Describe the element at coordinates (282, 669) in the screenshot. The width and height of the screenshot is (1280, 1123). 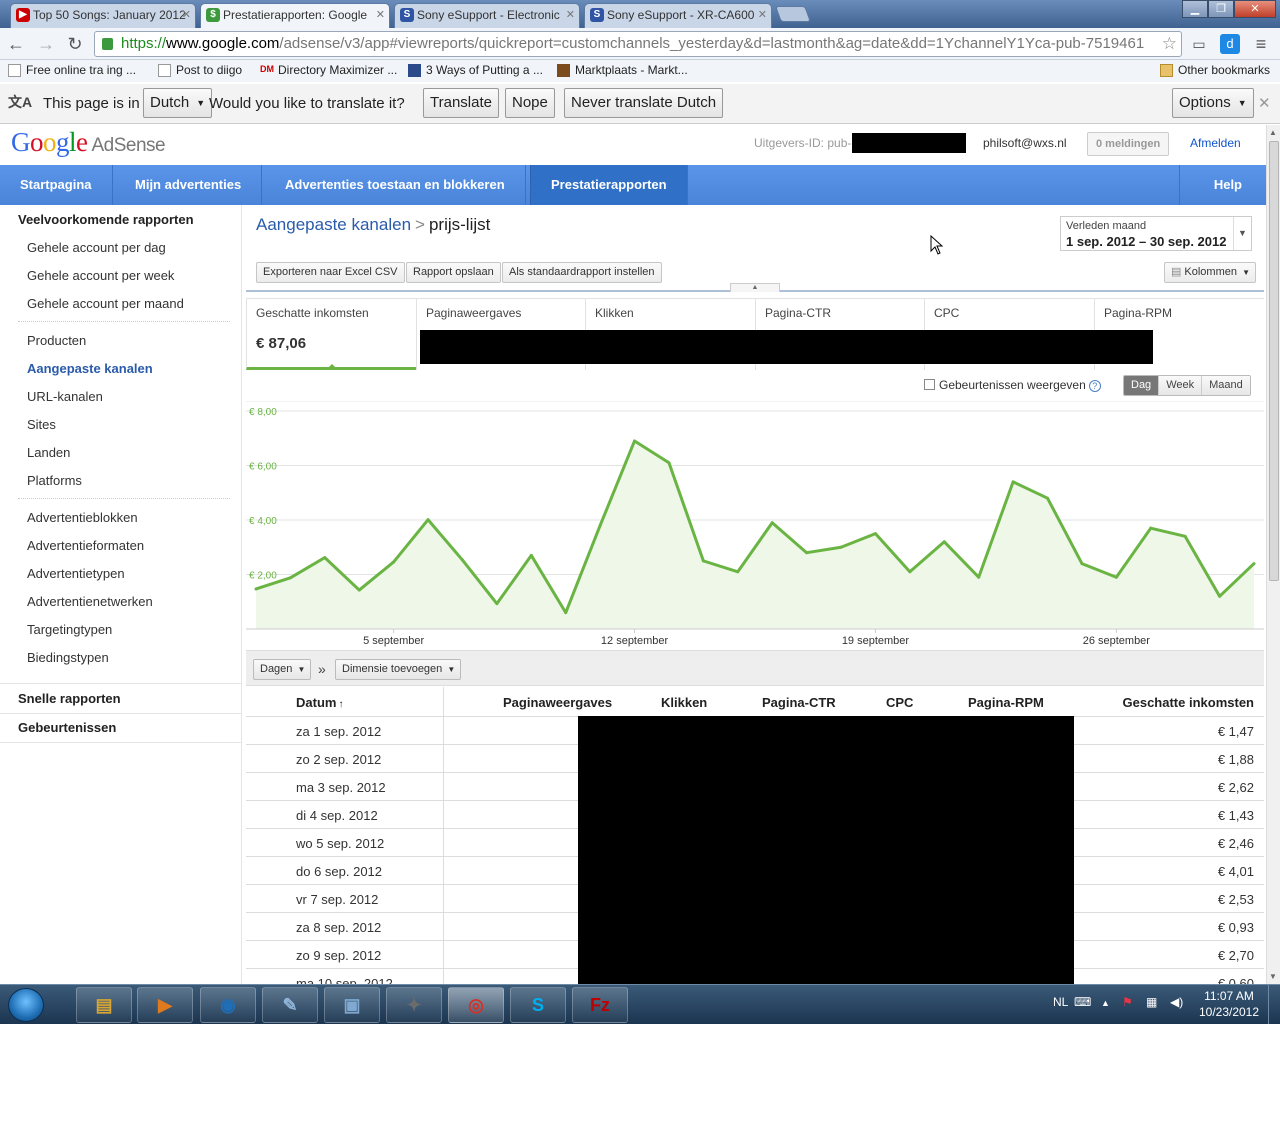
I see `dimension-days-button: Dagen ▼` at that location.